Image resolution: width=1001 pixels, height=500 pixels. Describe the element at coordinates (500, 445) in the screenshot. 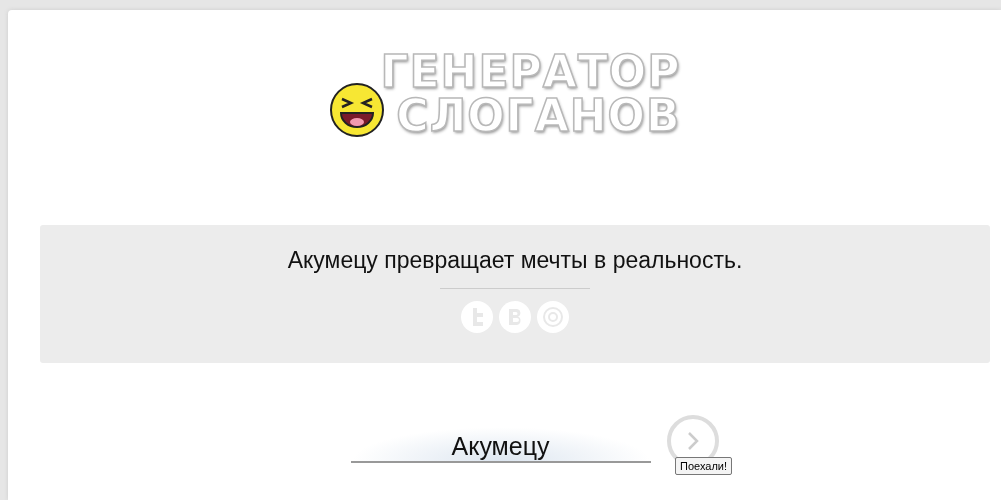

I see `name-input-field: Акумецу` at that location.